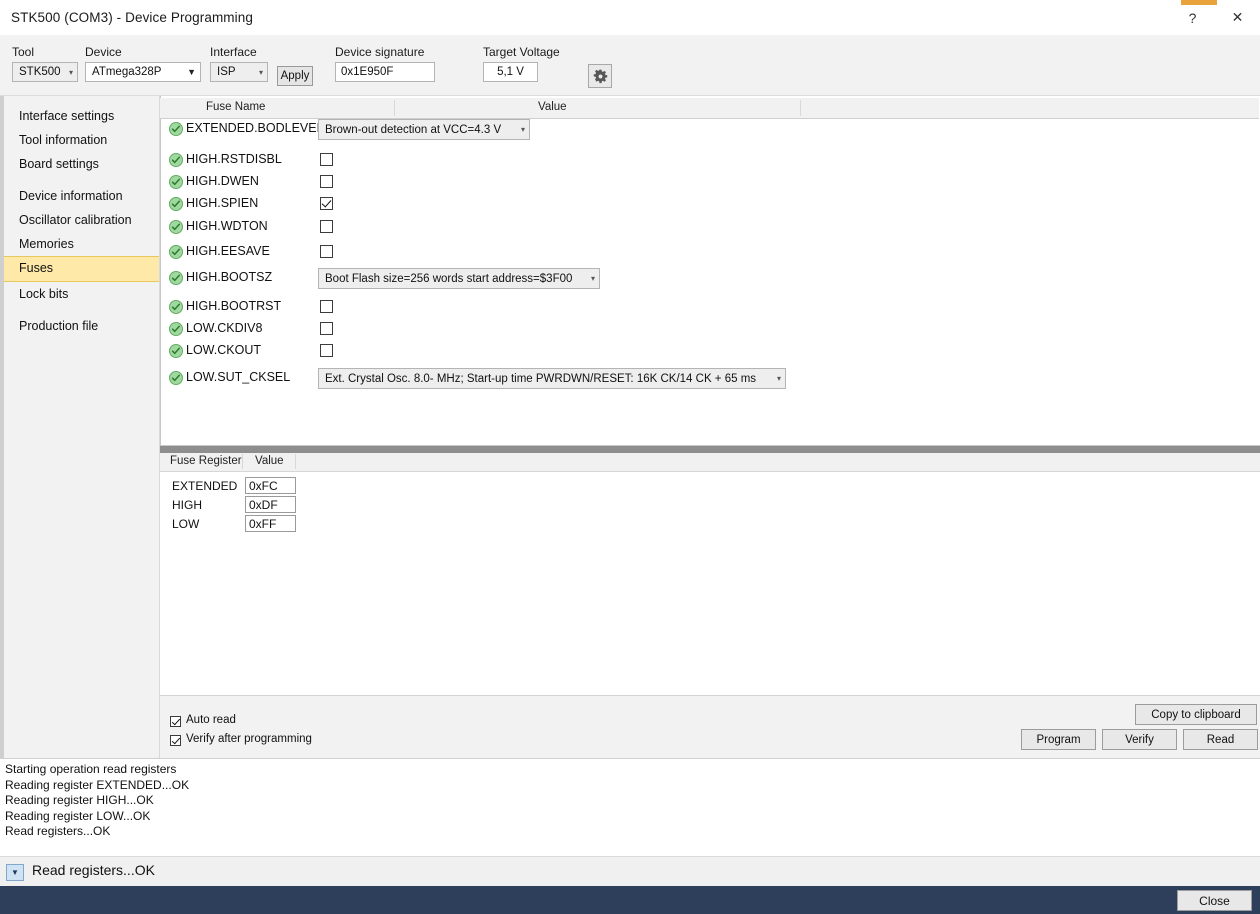 The height and width of the screenshot is (914, 1260). Describe the element at coordinates (255, 128) in the screenshot. I see `fuse-name: EXTENDED.BODLEVEL` at that location.